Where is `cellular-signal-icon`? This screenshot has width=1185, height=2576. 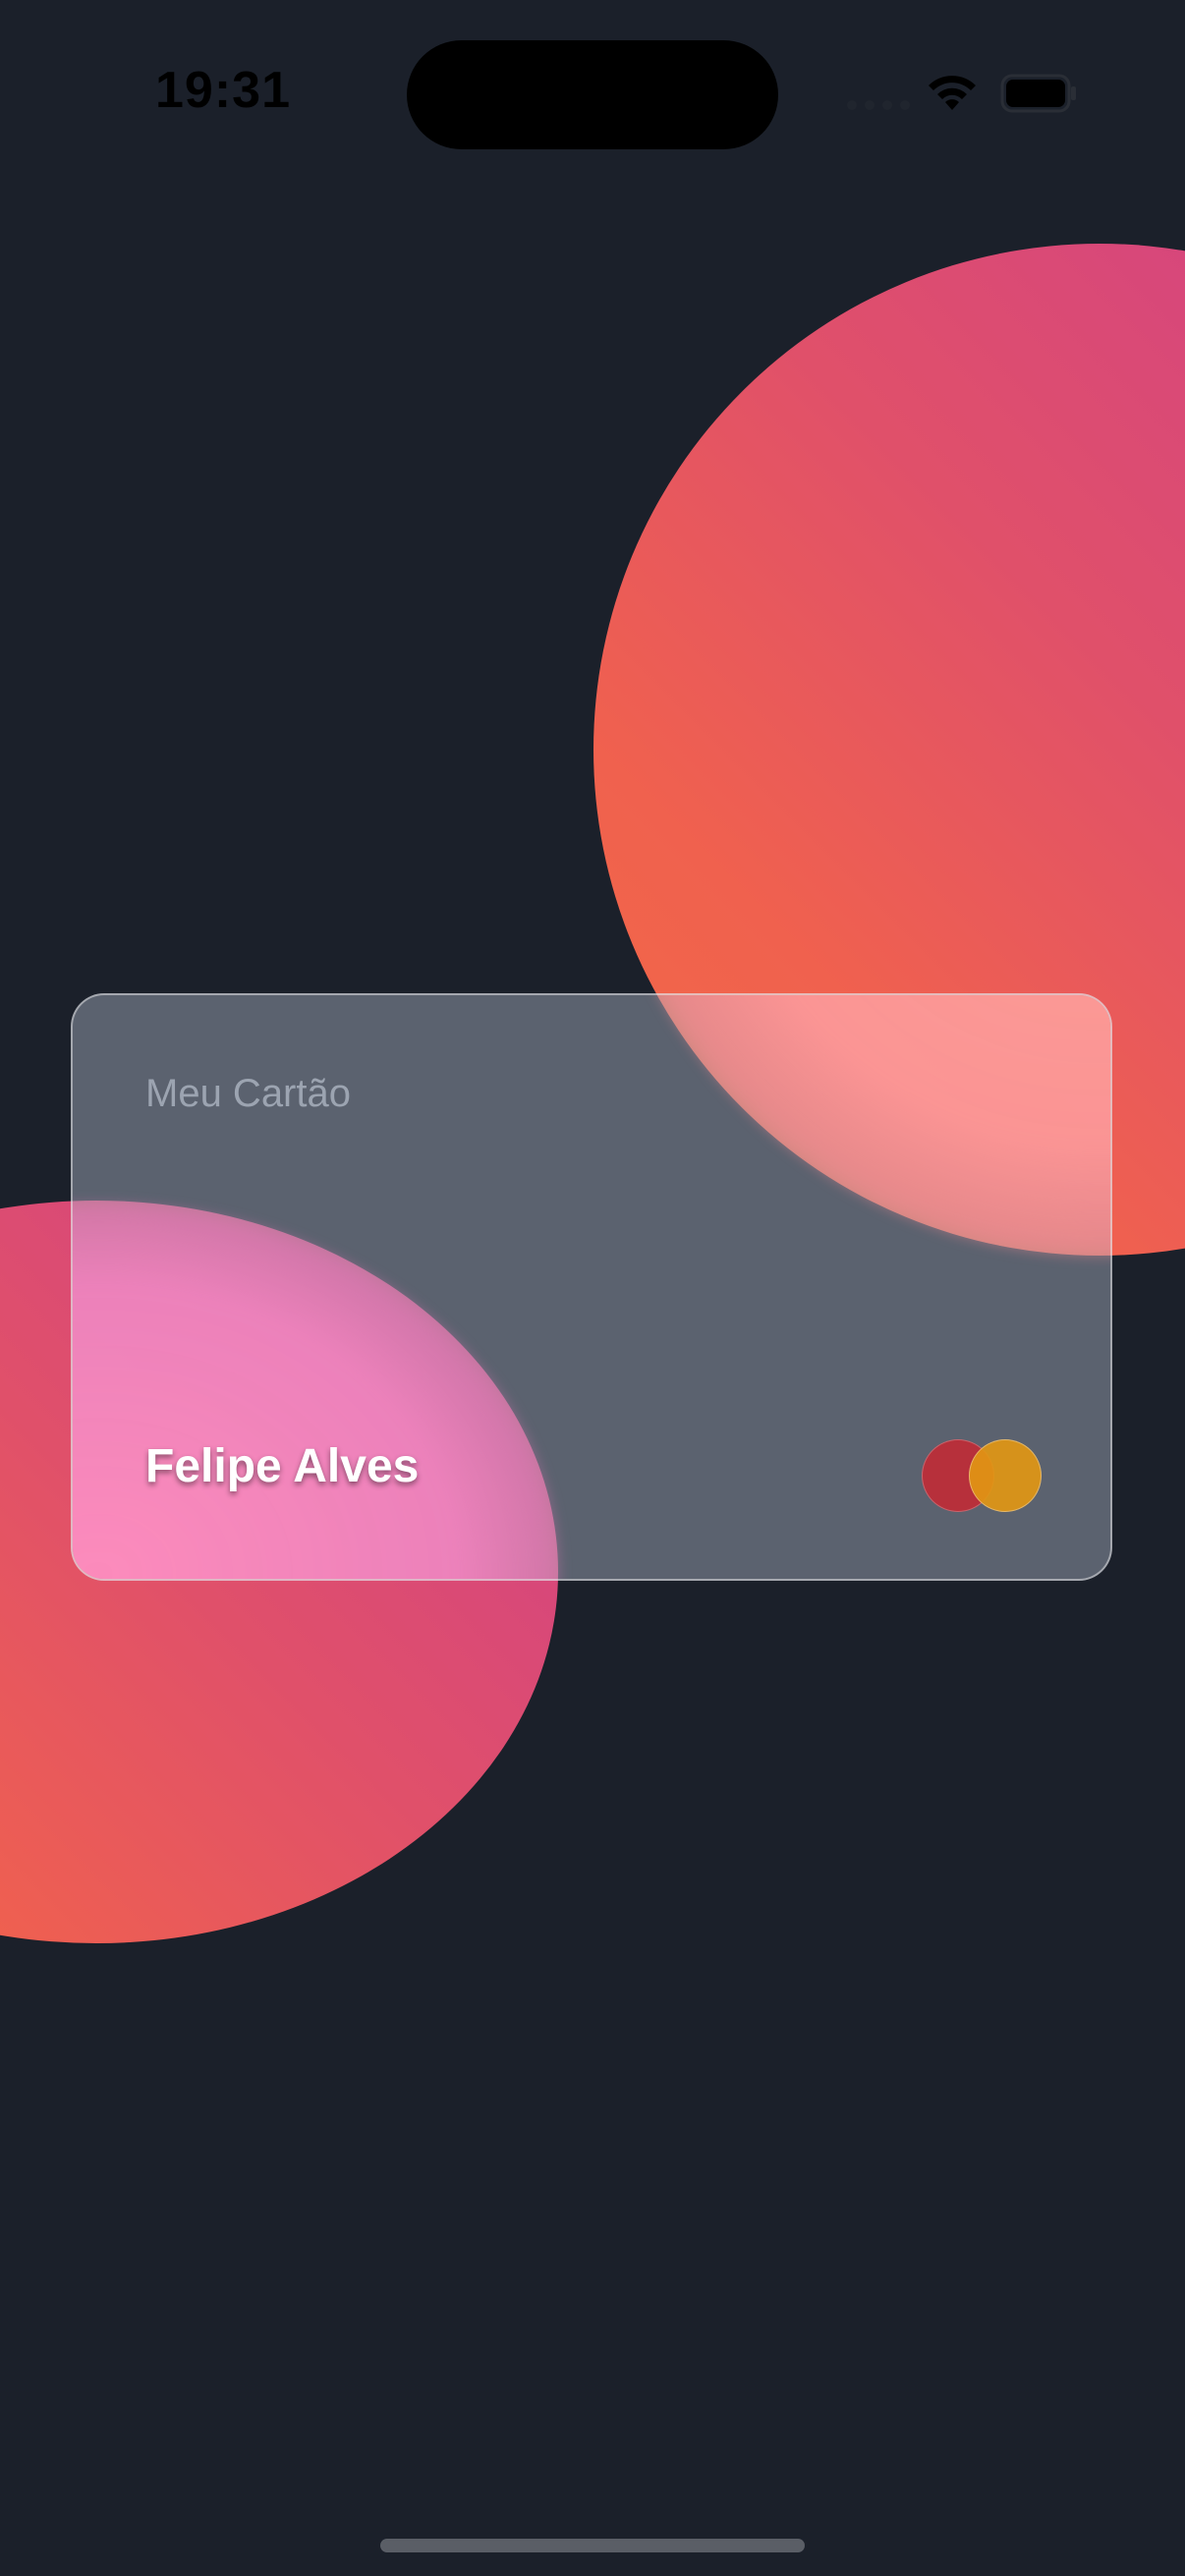 cellular-signal-icon is located at coordinates (879, 105).